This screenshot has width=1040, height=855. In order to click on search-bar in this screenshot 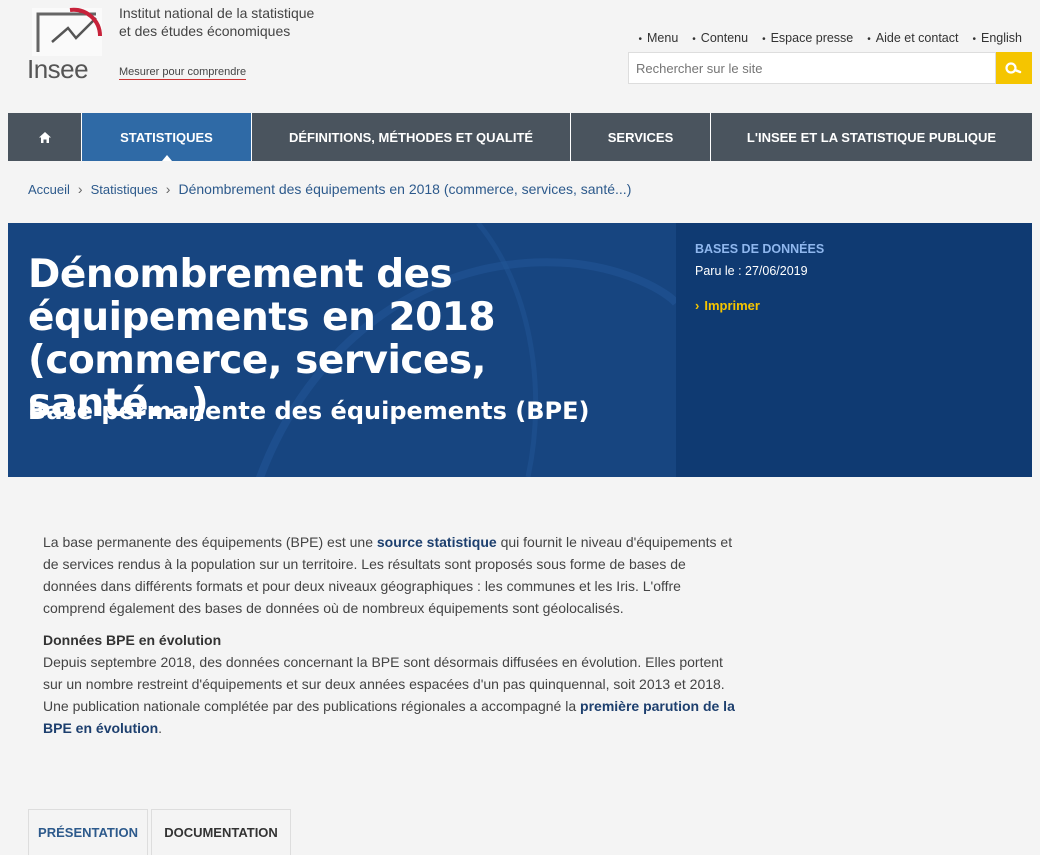, I will do `click(830, 68)`.